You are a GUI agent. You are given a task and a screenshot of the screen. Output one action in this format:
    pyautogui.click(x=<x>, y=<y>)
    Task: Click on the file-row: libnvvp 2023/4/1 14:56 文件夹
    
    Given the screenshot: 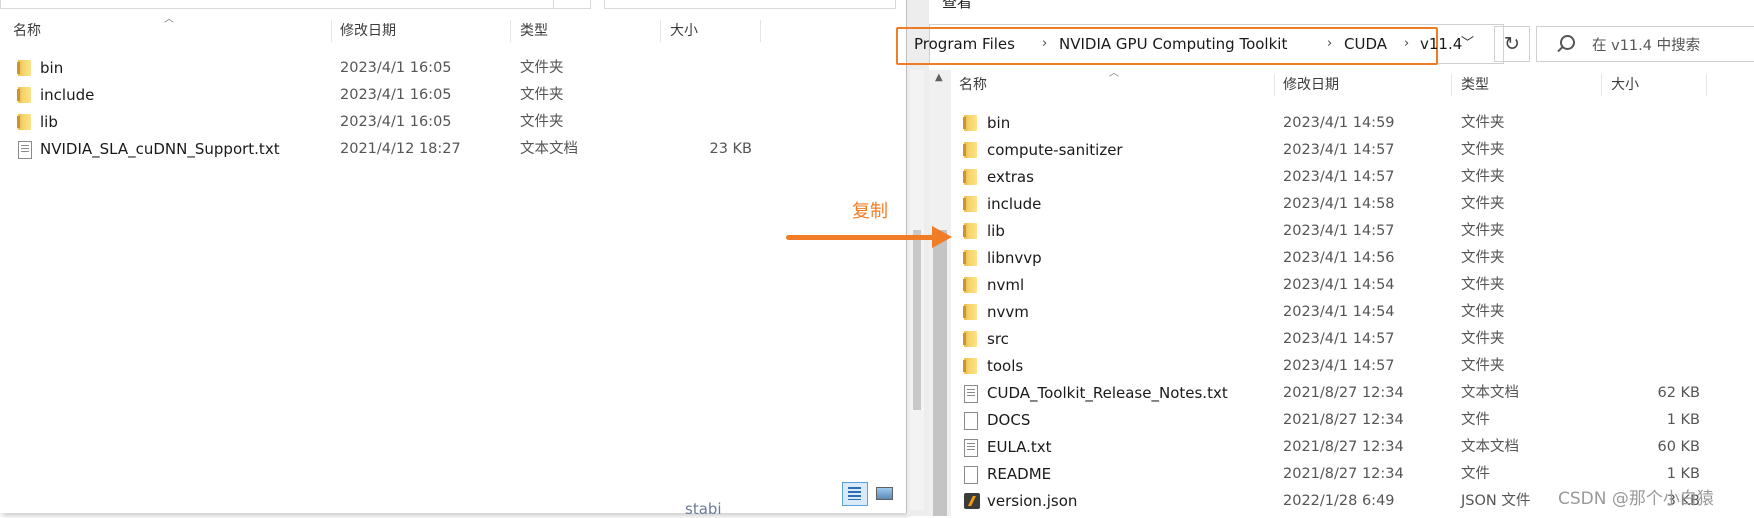 What is the action you would take?
    pyautogui.click(x=1351, y=258)
    